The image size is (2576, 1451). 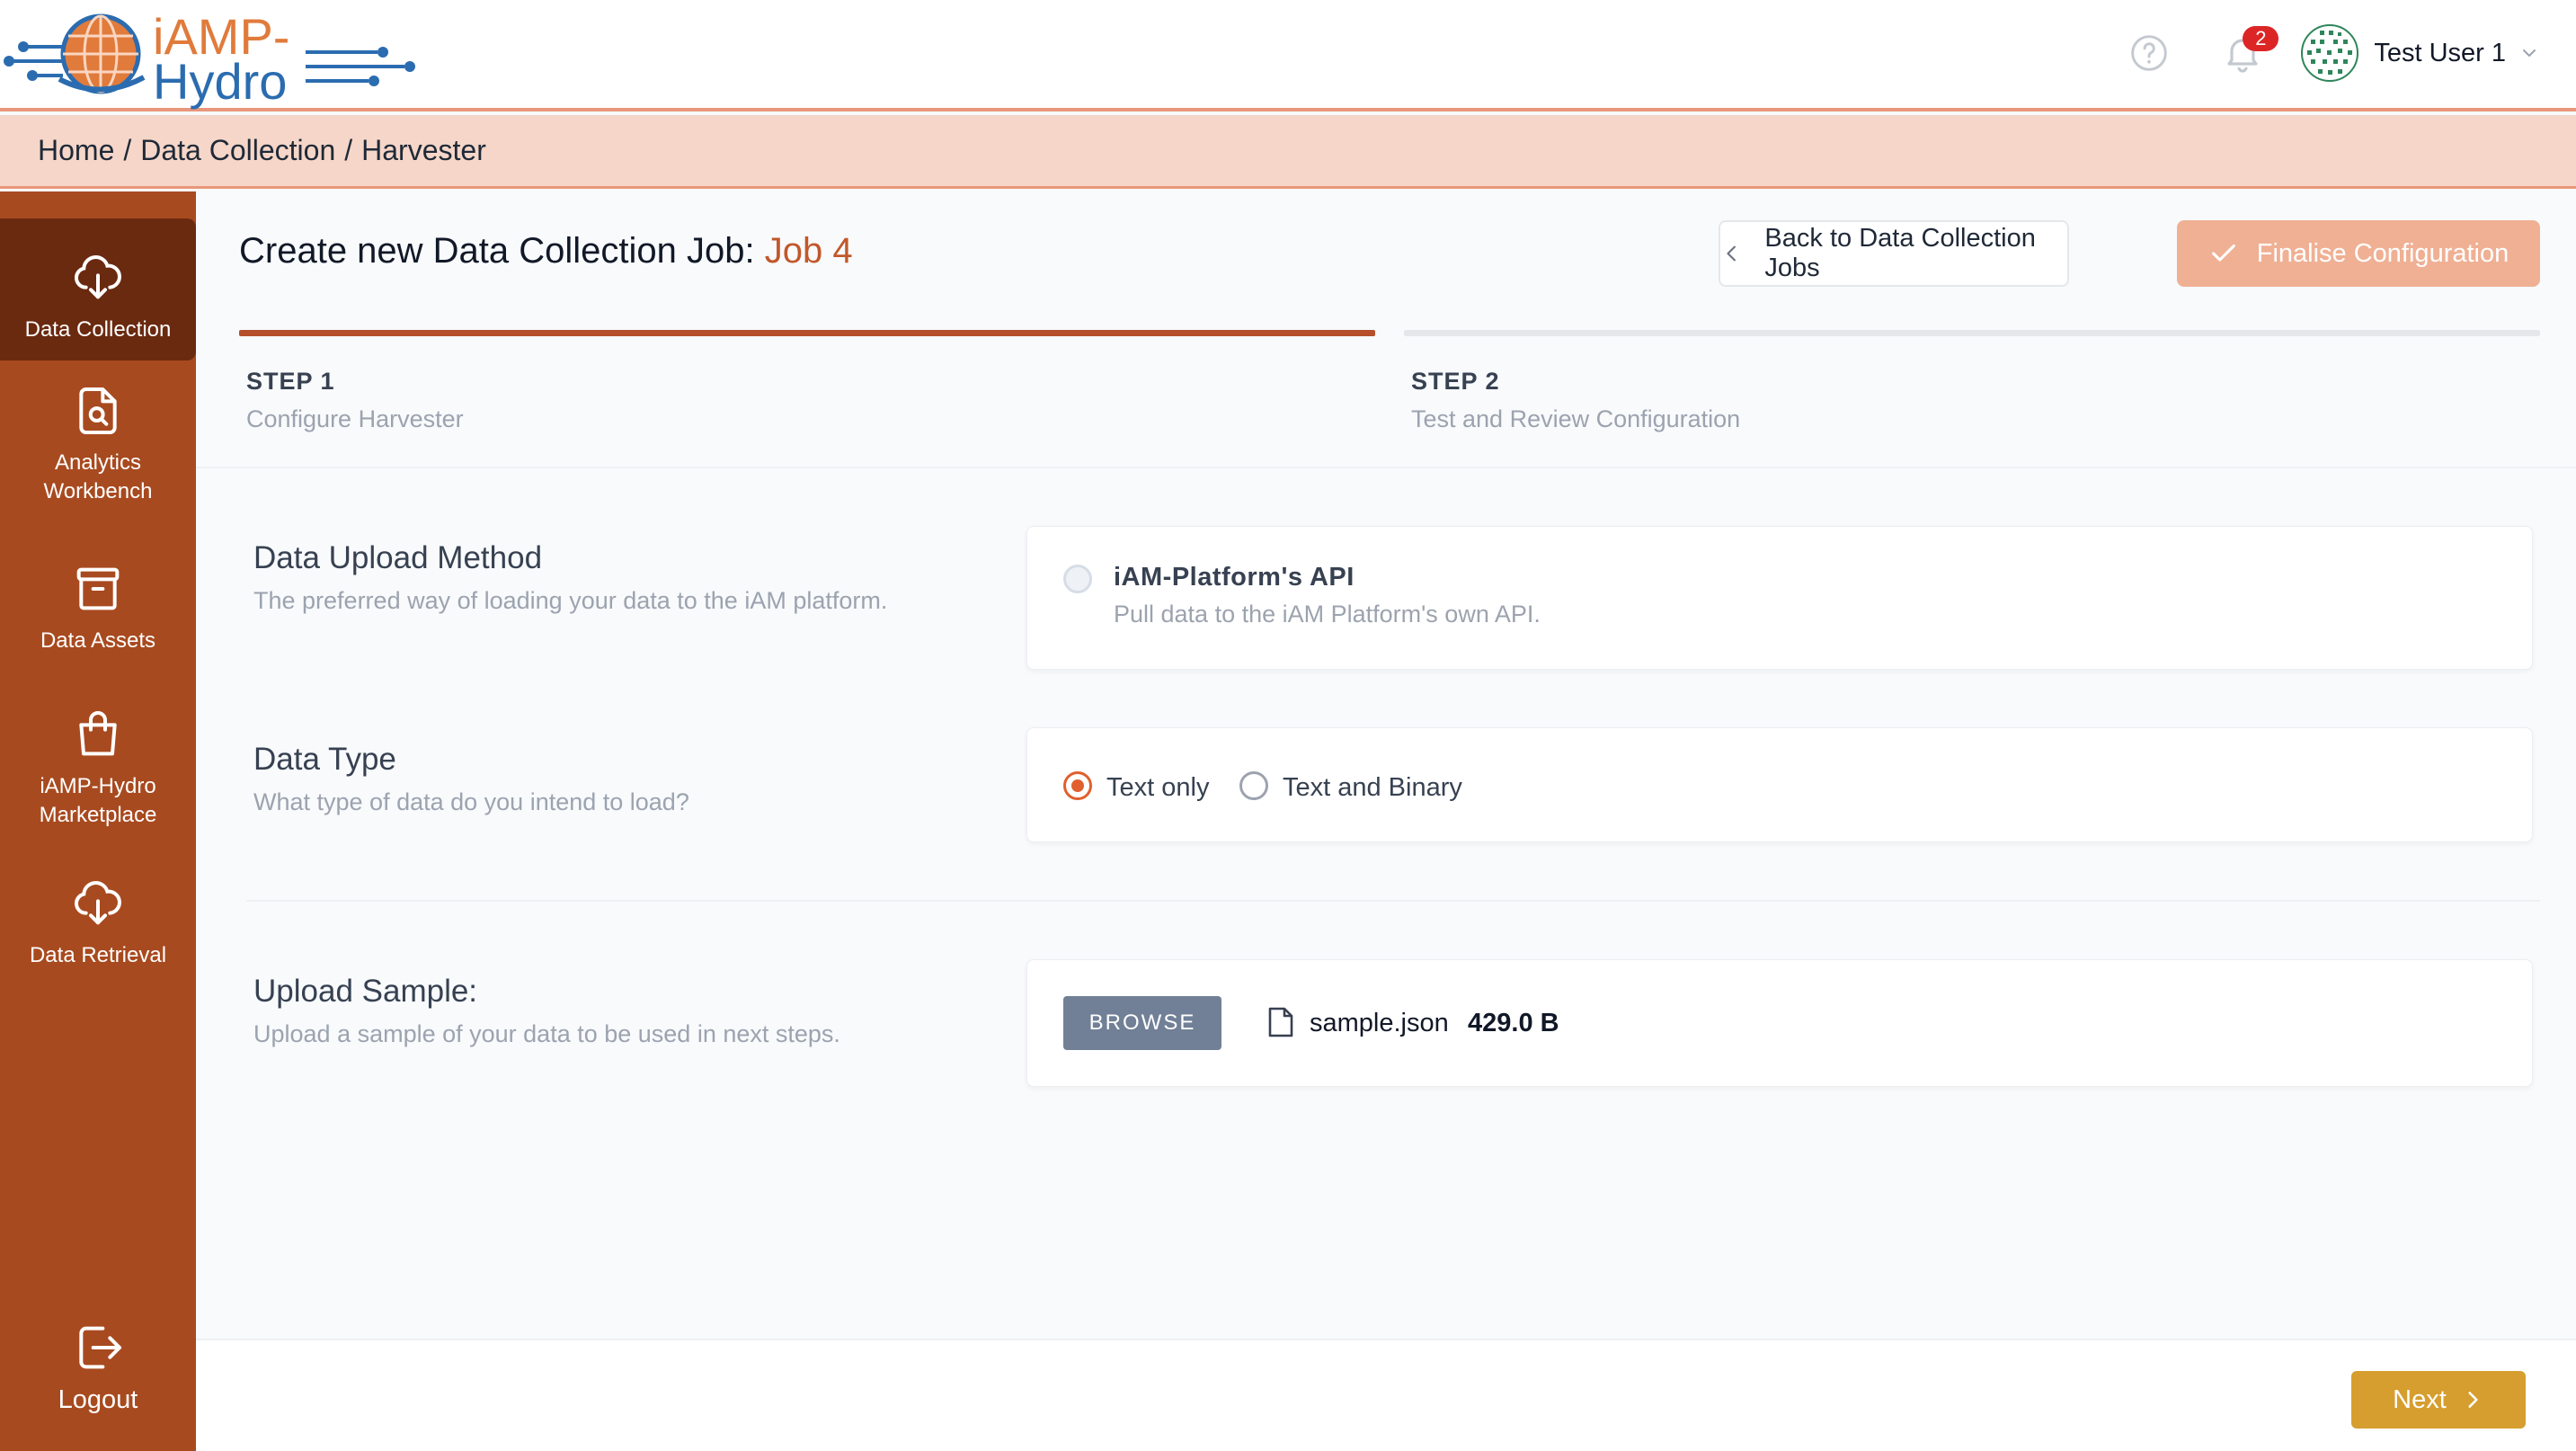 What do you see at coordinates (1372, 788) in the screenshot?
I see `text-and-binary-label: Text and Binary` at bounding box center [1372, 788].